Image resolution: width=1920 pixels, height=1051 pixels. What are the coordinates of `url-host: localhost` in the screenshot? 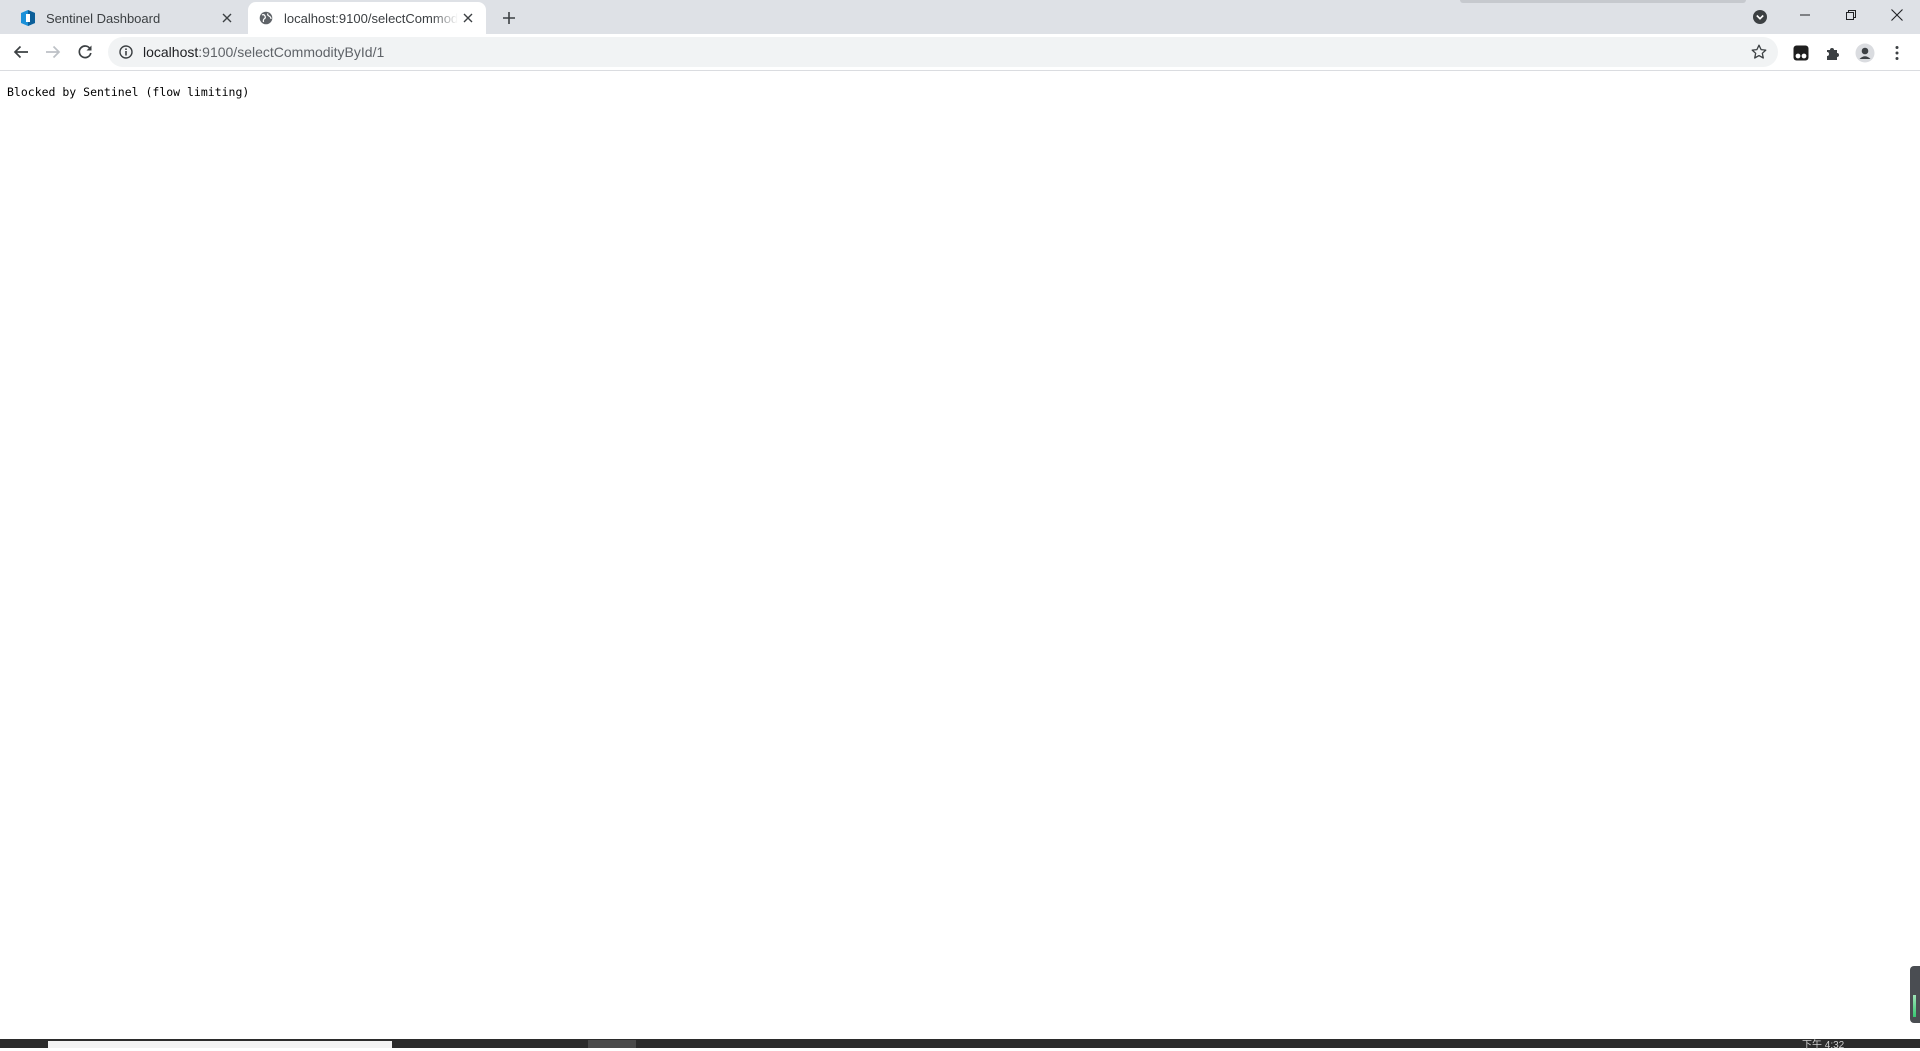 It's located at (171, 52).